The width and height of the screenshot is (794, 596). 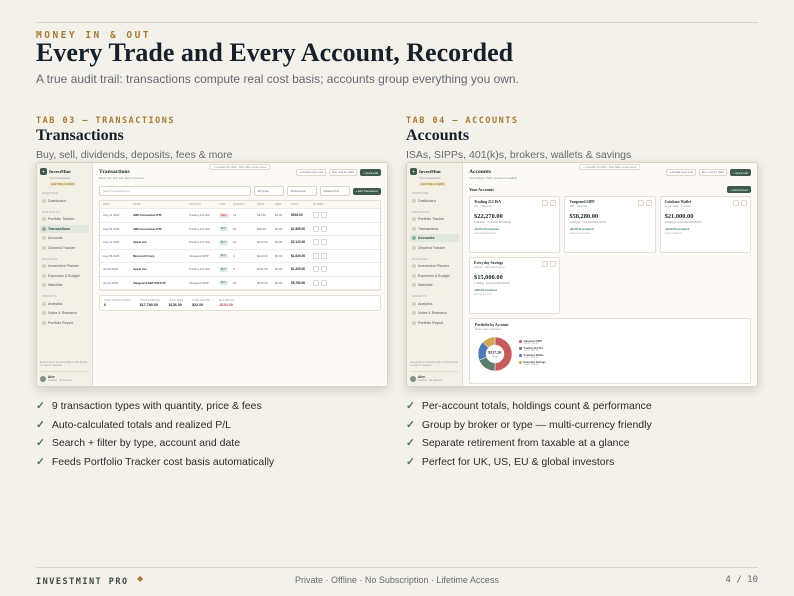 What do you see at coordinates (584, 216) in the screenshot?
I see `account-value: $58,280.00` at bounding box center [584, 216].